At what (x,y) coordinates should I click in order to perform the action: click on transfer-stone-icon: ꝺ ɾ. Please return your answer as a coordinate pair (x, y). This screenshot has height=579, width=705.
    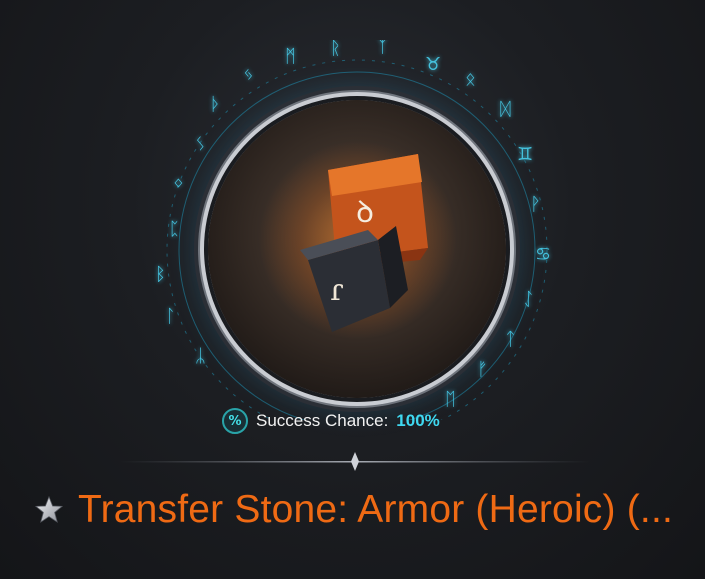
    Looking at the image, I should click on (364, 243).